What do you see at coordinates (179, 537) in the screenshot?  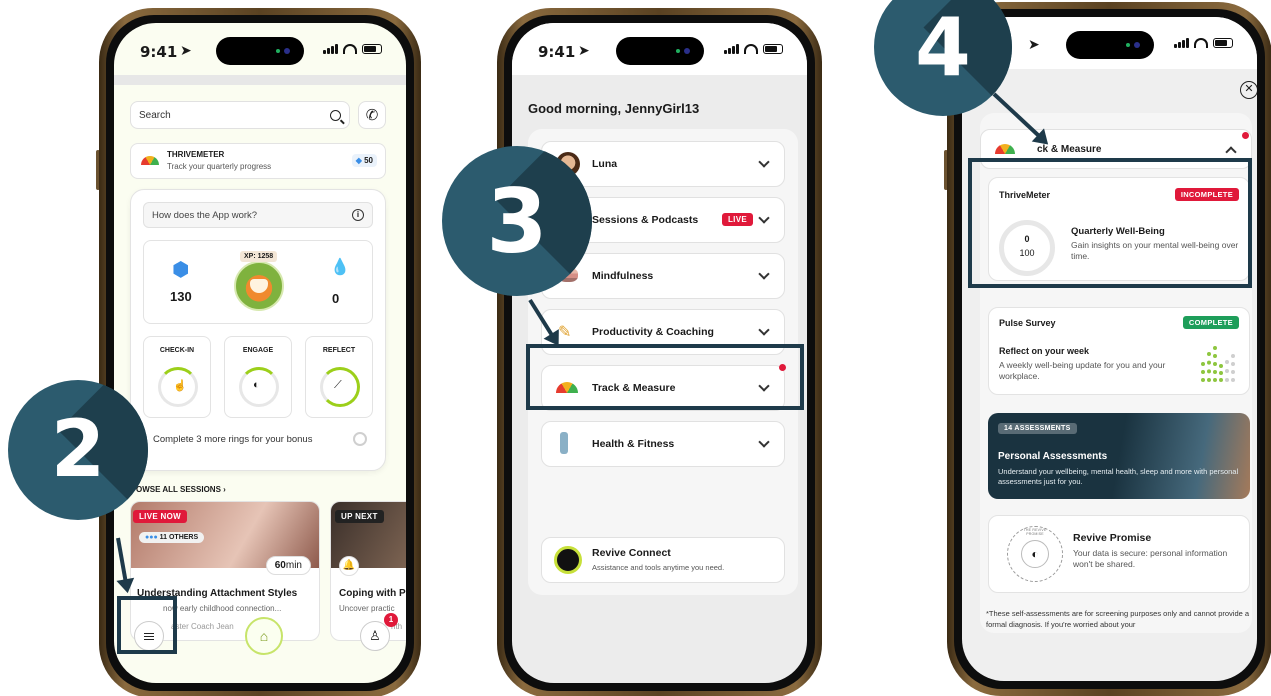 I see `others-count: 11 OTHERS` at bounding box center [179, 537].